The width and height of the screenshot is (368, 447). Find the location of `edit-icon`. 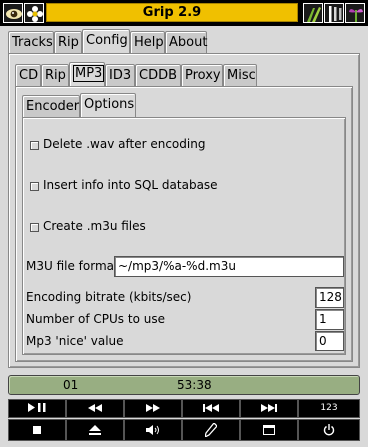

edit-icon is located at coordinates (211, 429).